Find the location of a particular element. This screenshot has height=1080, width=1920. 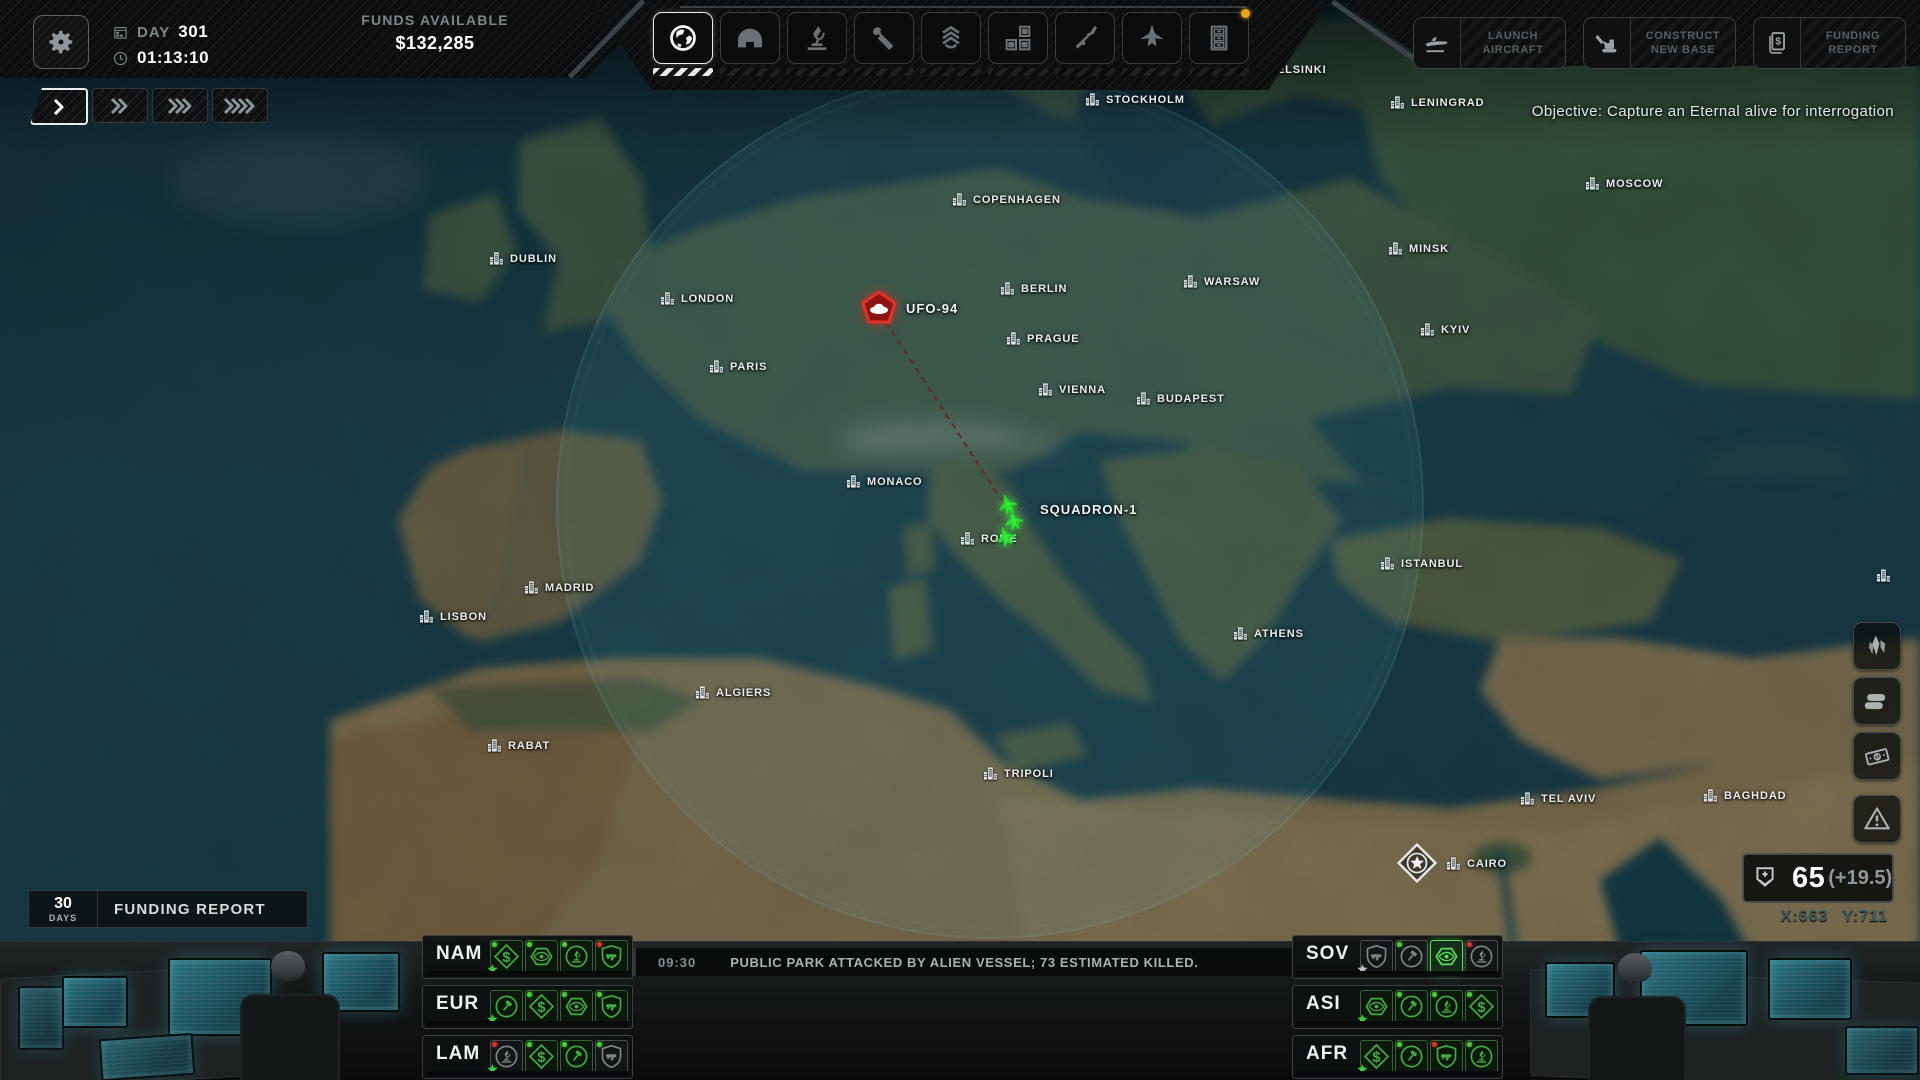

funding-report-label: FUNDING REPORT is located at coordinates (1853, 43).